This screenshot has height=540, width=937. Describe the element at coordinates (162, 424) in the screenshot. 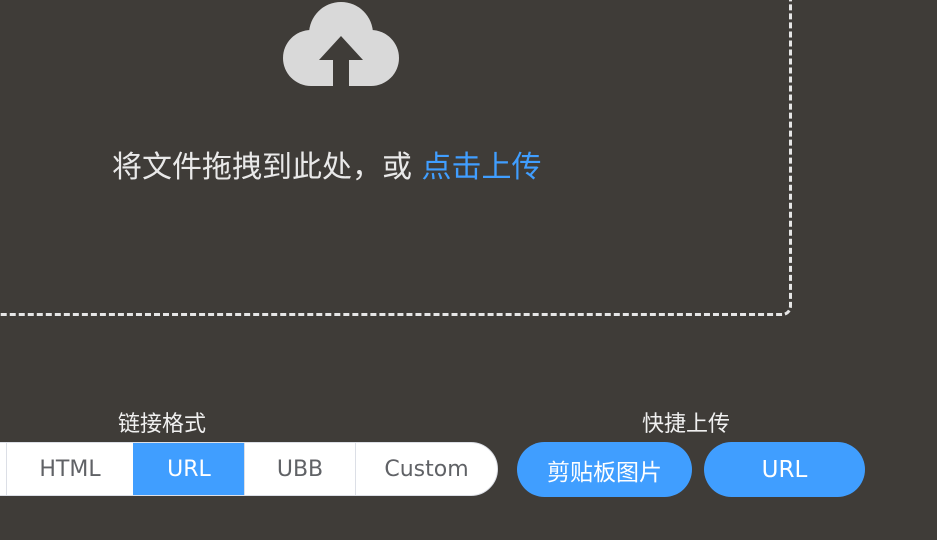

I see `link-format-title: 链接格式` at that location.